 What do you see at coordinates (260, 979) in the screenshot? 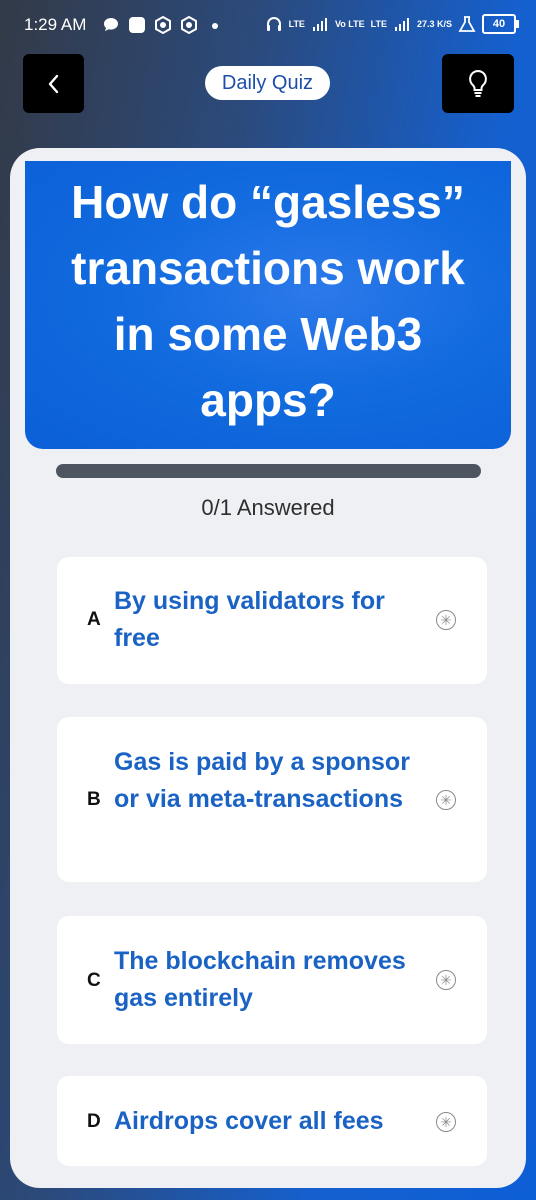
I see `option-text: The blockchain removes gas entirely` at bounding box center [260, 979].